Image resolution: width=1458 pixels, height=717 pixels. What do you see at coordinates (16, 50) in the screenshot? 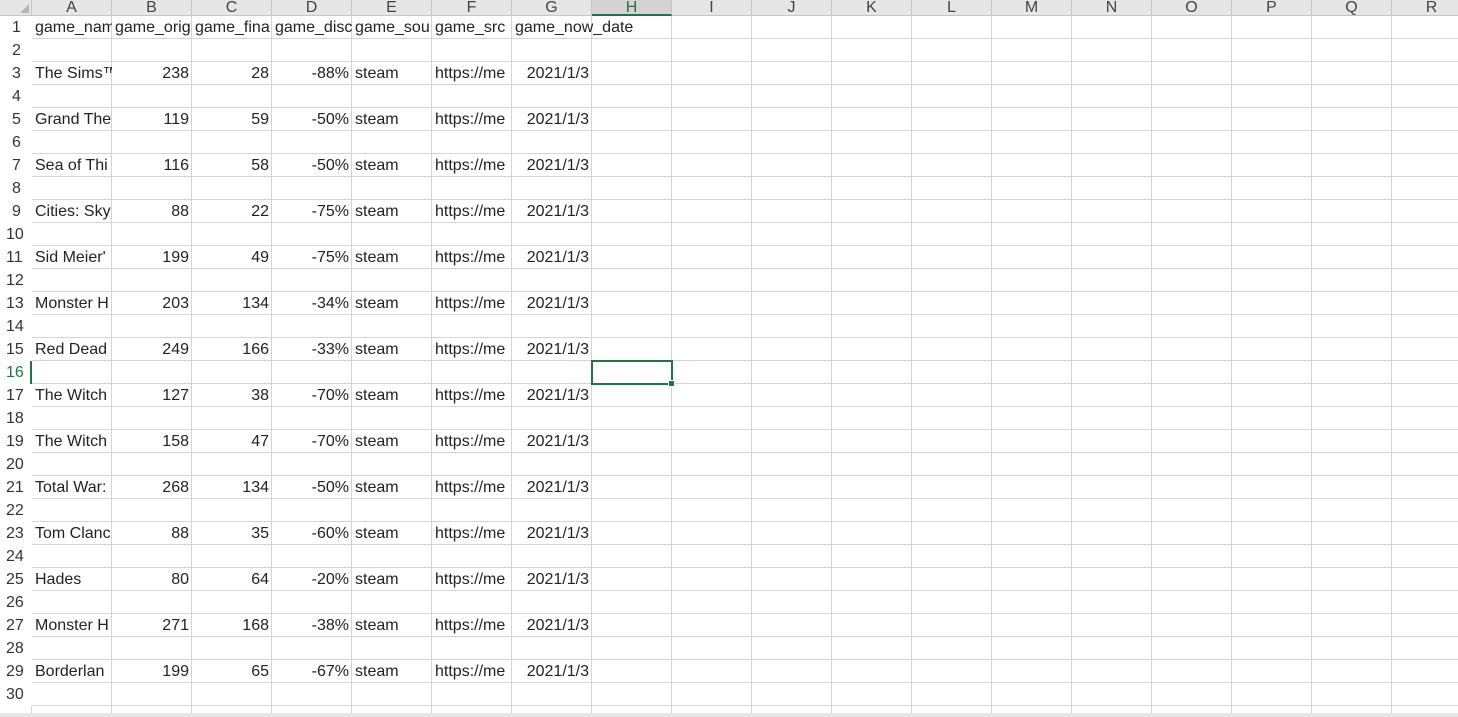
I see `row-header-2: 2` at bounding box center [16, 50].